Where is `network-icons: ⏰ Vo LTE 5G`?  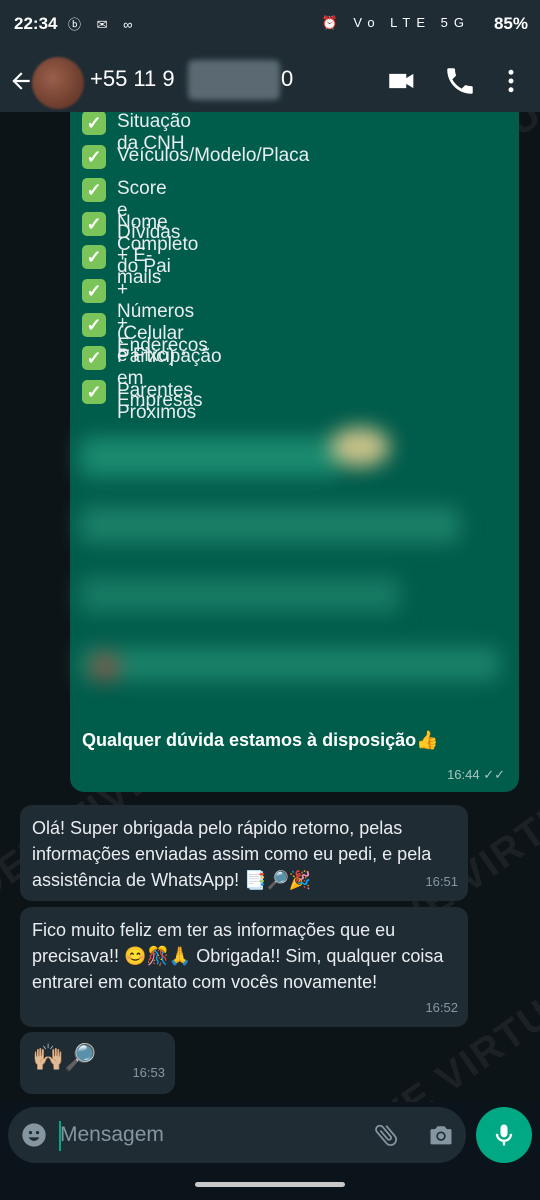 network-icons: ⏰ Vo LTE 5G is located at coordinates (395, 22).